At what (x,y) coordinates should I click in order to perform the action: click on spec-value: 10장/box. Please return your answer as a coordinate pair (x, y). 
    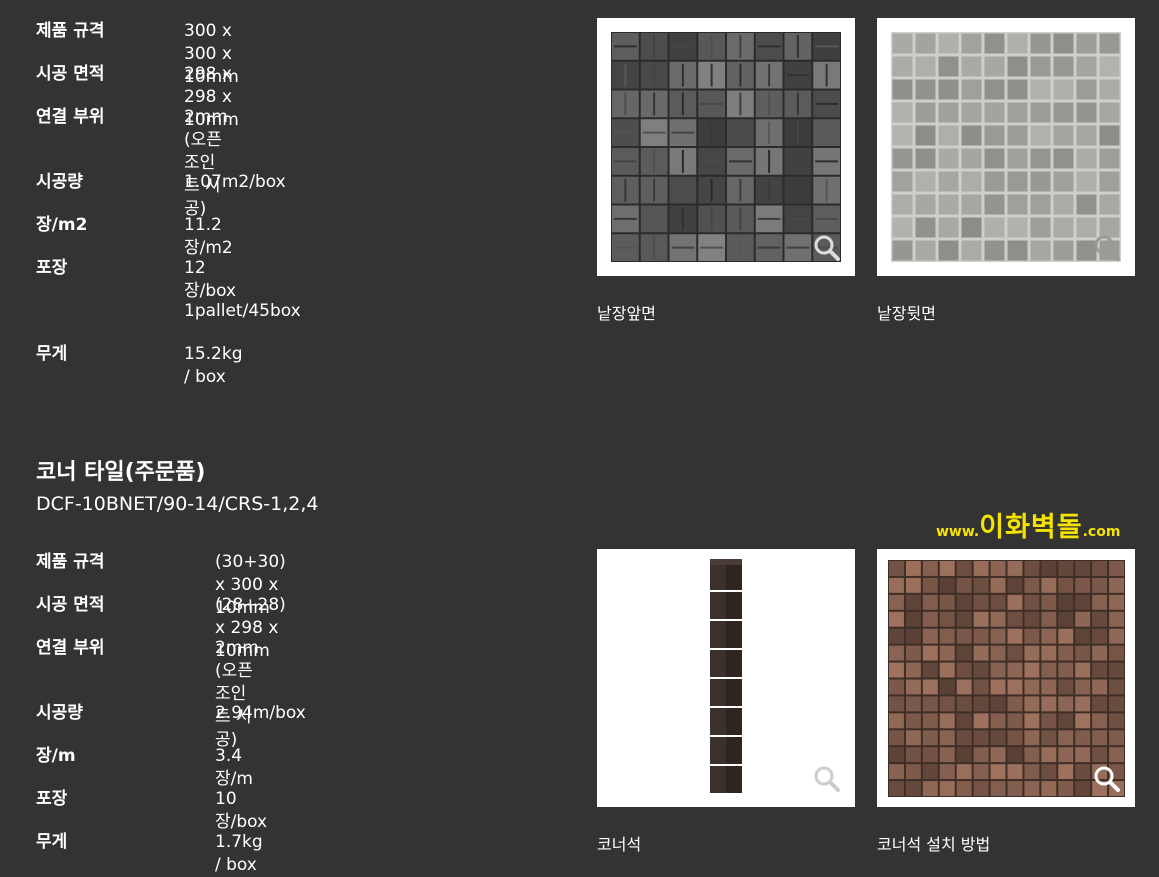
    Looking at the image, I should click on (241, 810).